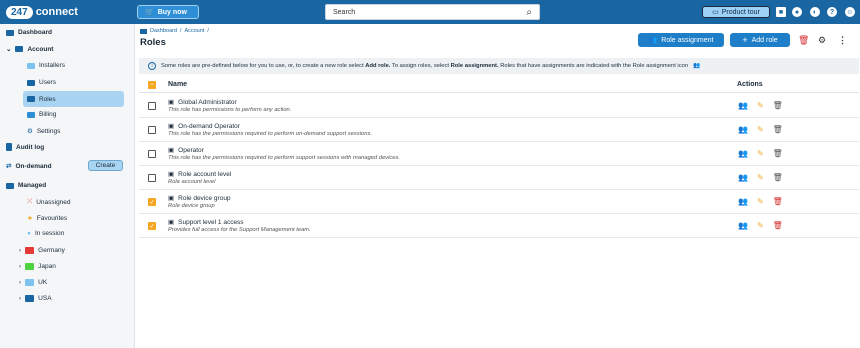 The width and height of the screenshot is (860, 348). Describe the element at coordinates (764, 40) in the screenshot. I see `add-role-label: Add role` at that location.